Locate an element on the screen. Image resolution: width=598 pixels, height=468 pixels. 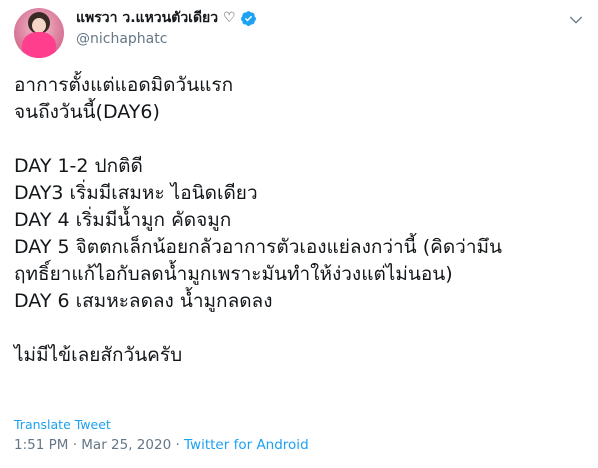
avatar is located at coordinates (39, 33).